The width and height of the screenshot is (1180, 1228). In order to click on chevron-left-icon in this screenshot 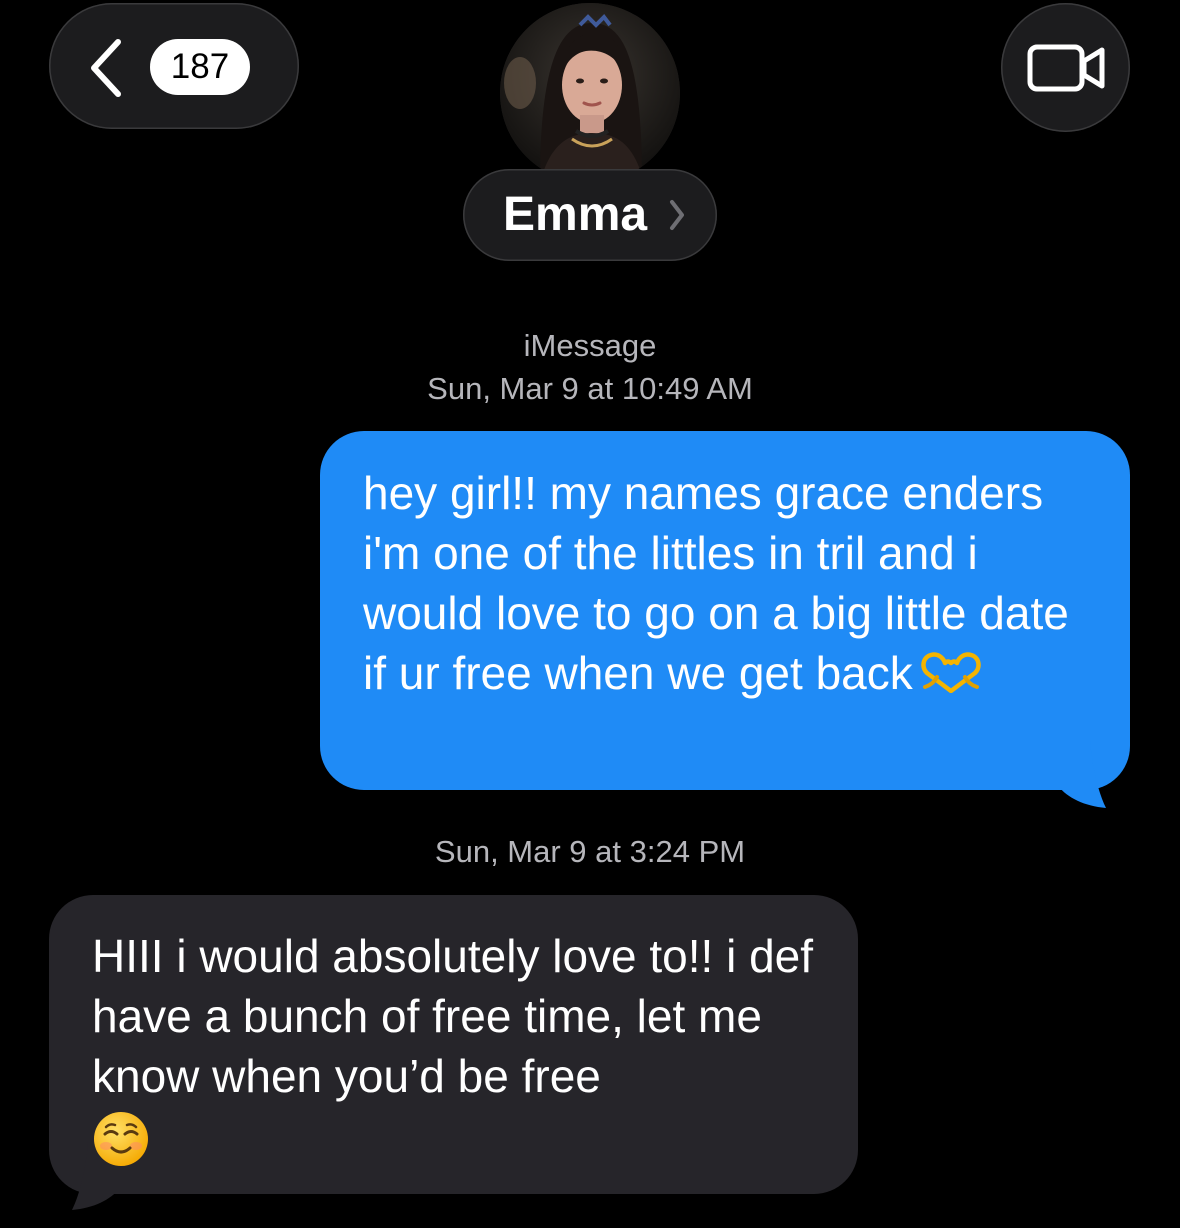, I will do `click(106, 68)`.